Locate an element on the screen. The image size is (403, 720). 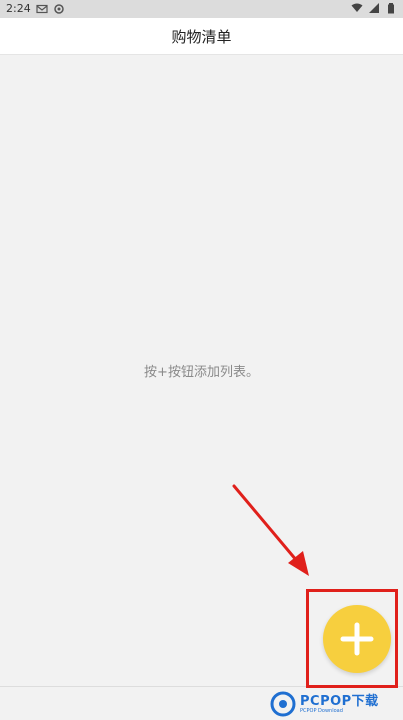
page-title: 购物清单 is located at coordinates (201, 36).